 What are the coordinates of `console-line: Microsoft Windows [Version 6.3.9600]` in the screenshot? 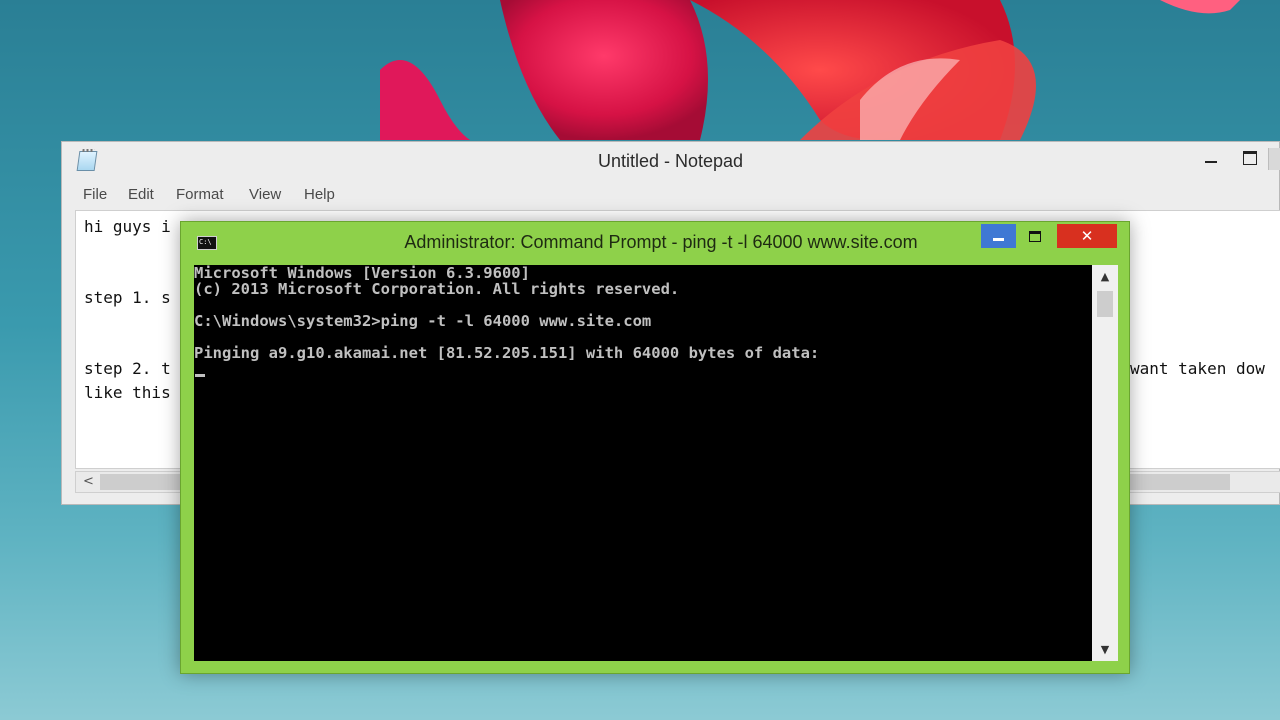 It's located at (362, 273).